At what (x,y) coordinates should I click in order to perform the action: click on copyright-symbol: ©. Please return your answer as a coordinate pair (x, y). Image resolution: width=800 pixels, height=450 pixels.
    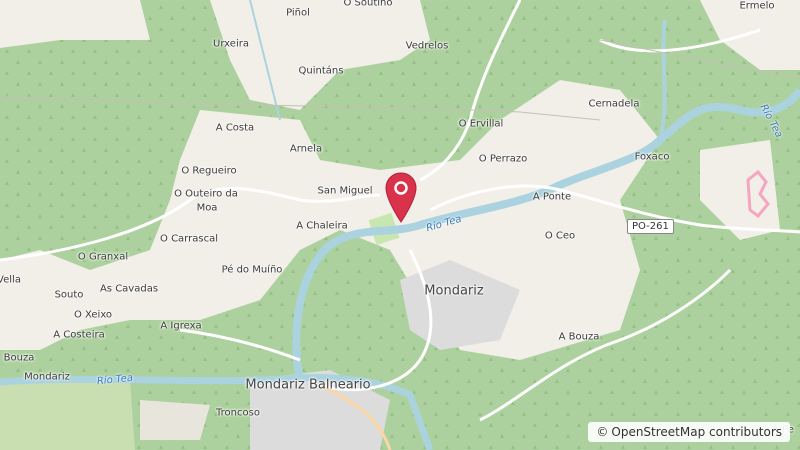
    Looking at the image, I should click on (602, 432).